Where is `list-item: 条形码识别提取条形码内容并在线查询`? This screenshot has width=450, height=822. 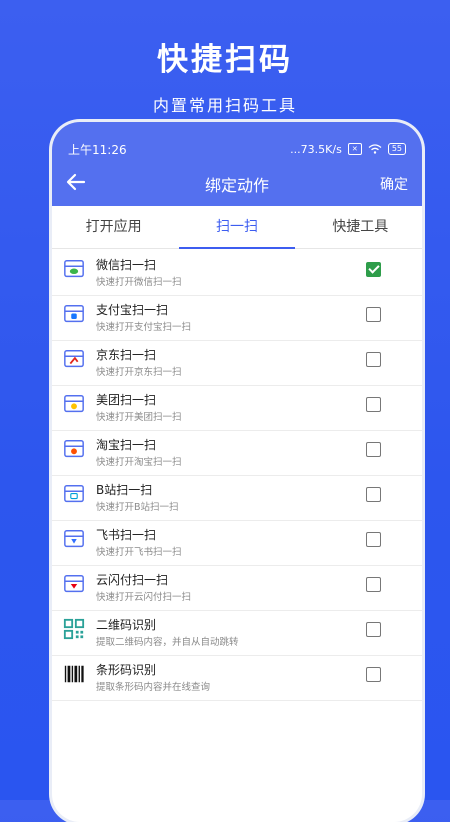 list-item: 条形码识别提取条形码内容并在线查询 is located at coordinates (237, 678).